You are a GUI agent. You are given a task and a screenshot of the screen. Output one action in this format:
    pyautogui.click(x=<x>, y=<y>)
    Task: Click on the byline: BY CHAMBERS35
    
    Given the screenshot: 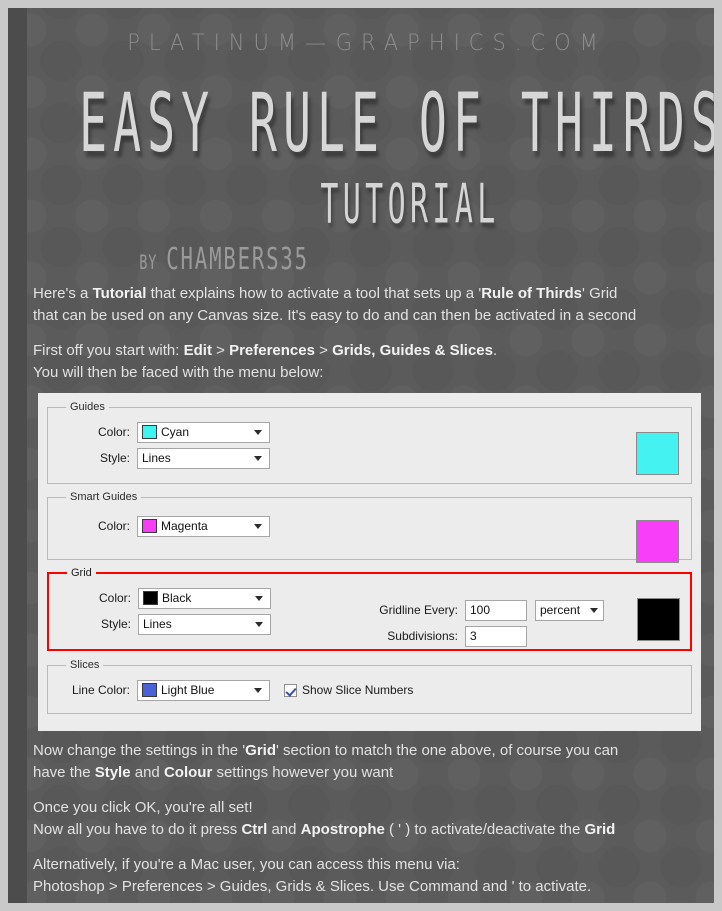 What is the action you would take?
    pyautogui.click(x=329, y=260)
    